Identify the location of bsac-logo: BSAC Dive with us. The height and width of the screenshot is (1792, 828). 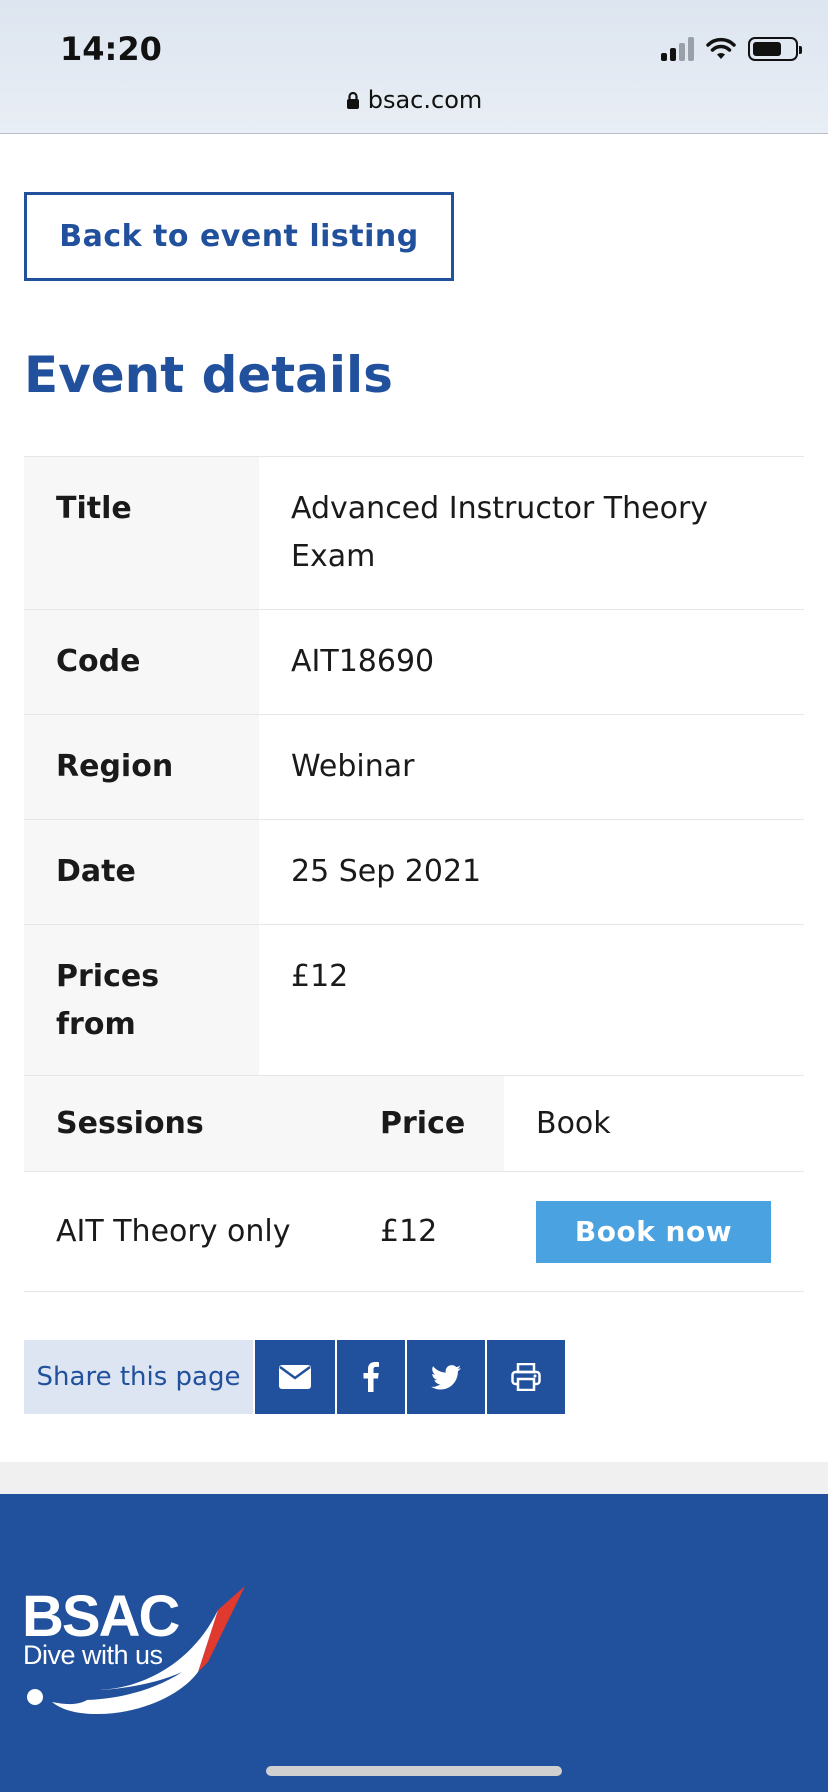
(137, 1654).